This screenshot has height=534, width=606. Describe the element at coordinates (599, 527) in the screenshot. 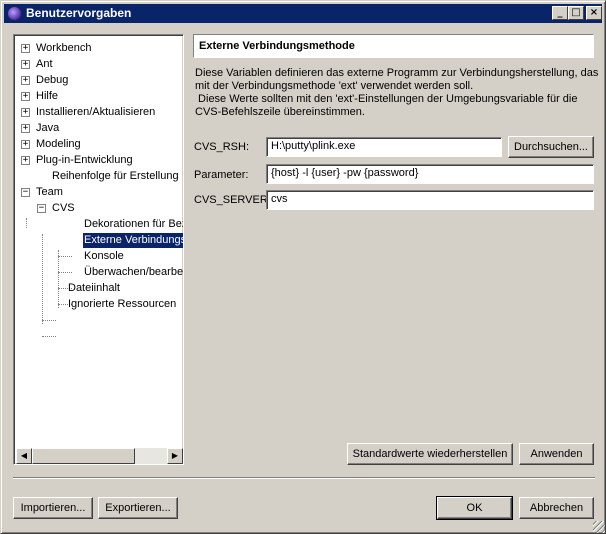

I see `resize-grip` at that location.